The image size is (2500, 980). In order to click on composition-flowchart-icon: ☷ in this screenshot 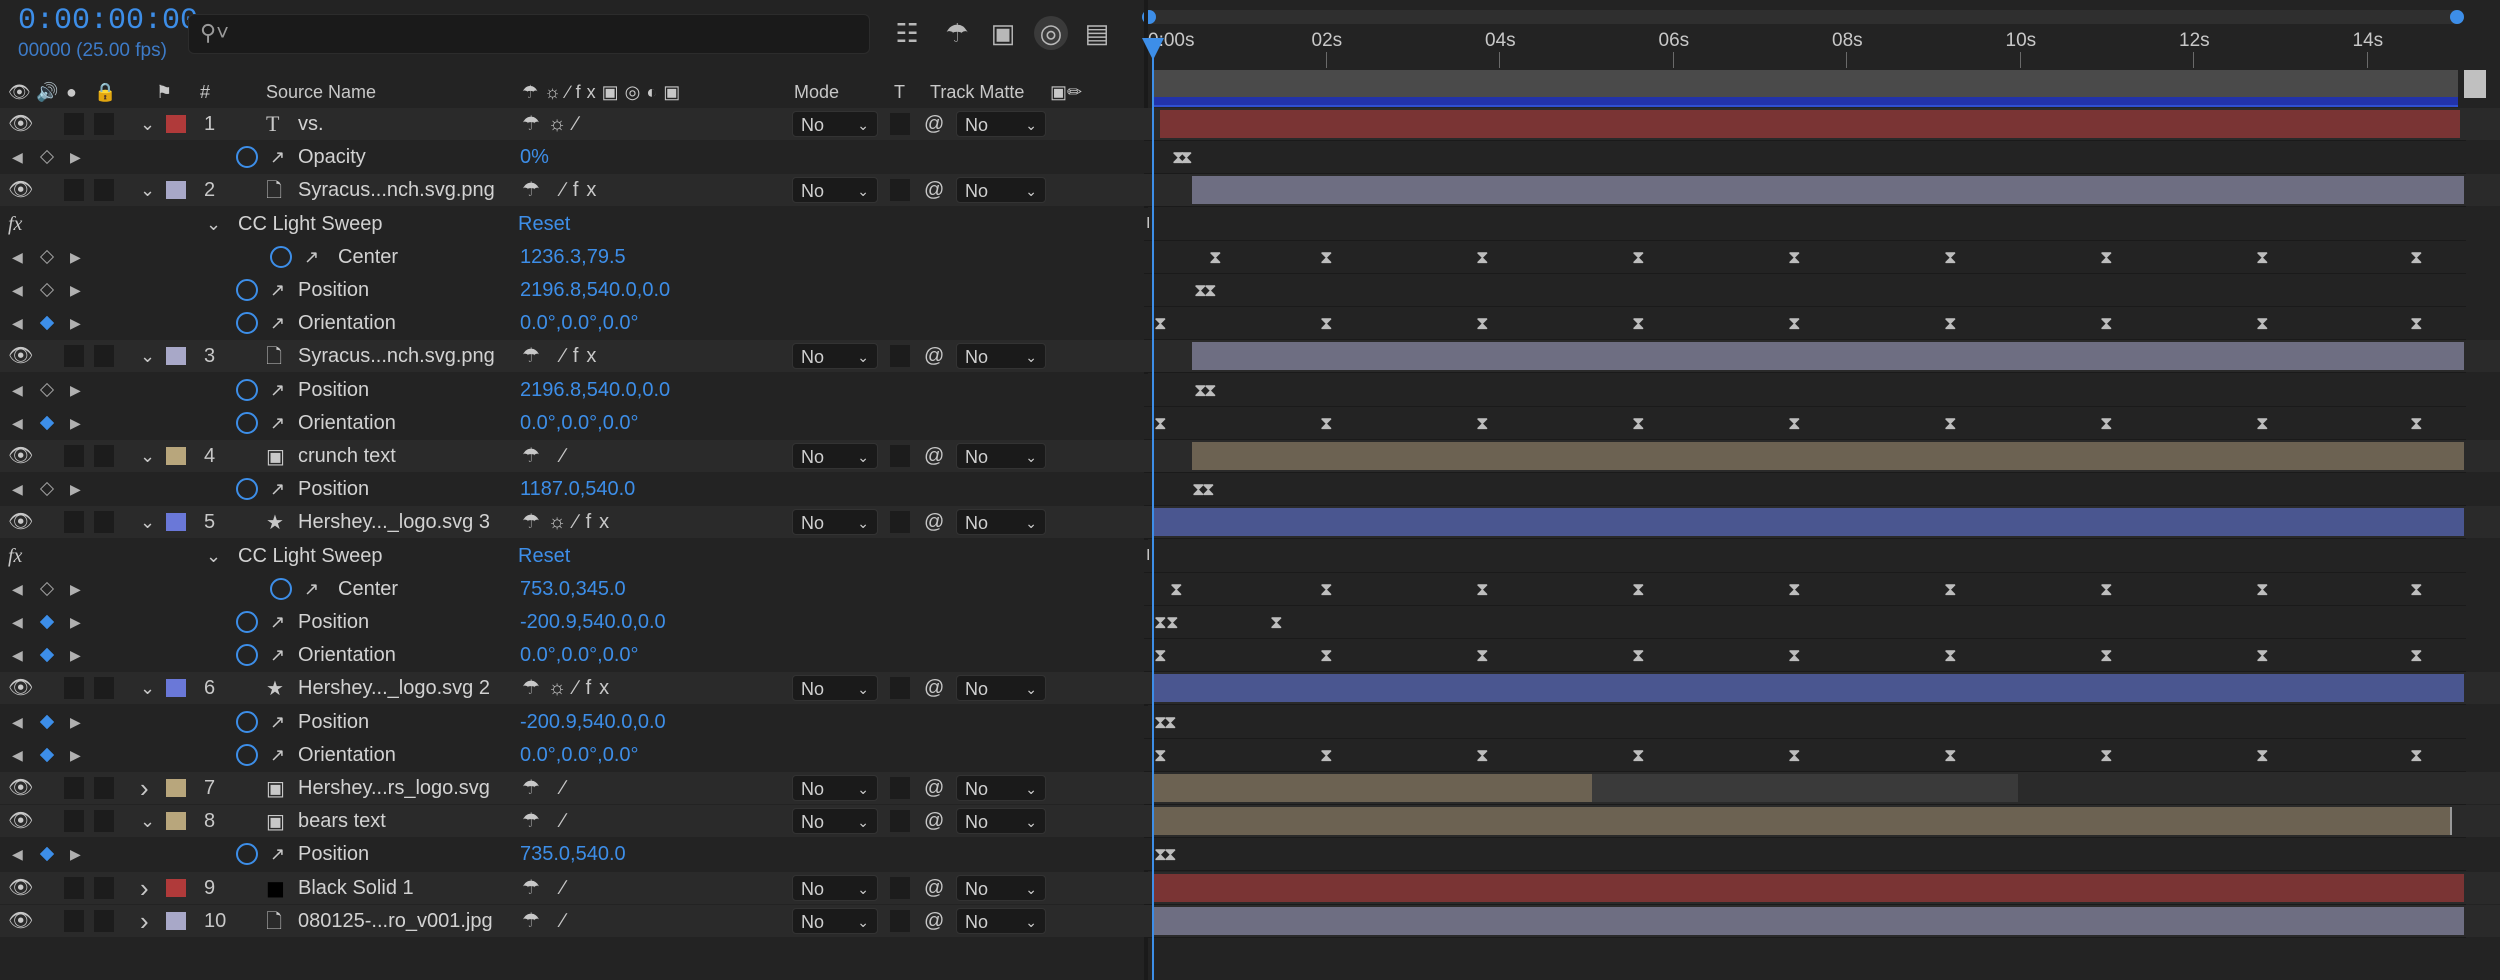, I will do `click(907, 33)`.